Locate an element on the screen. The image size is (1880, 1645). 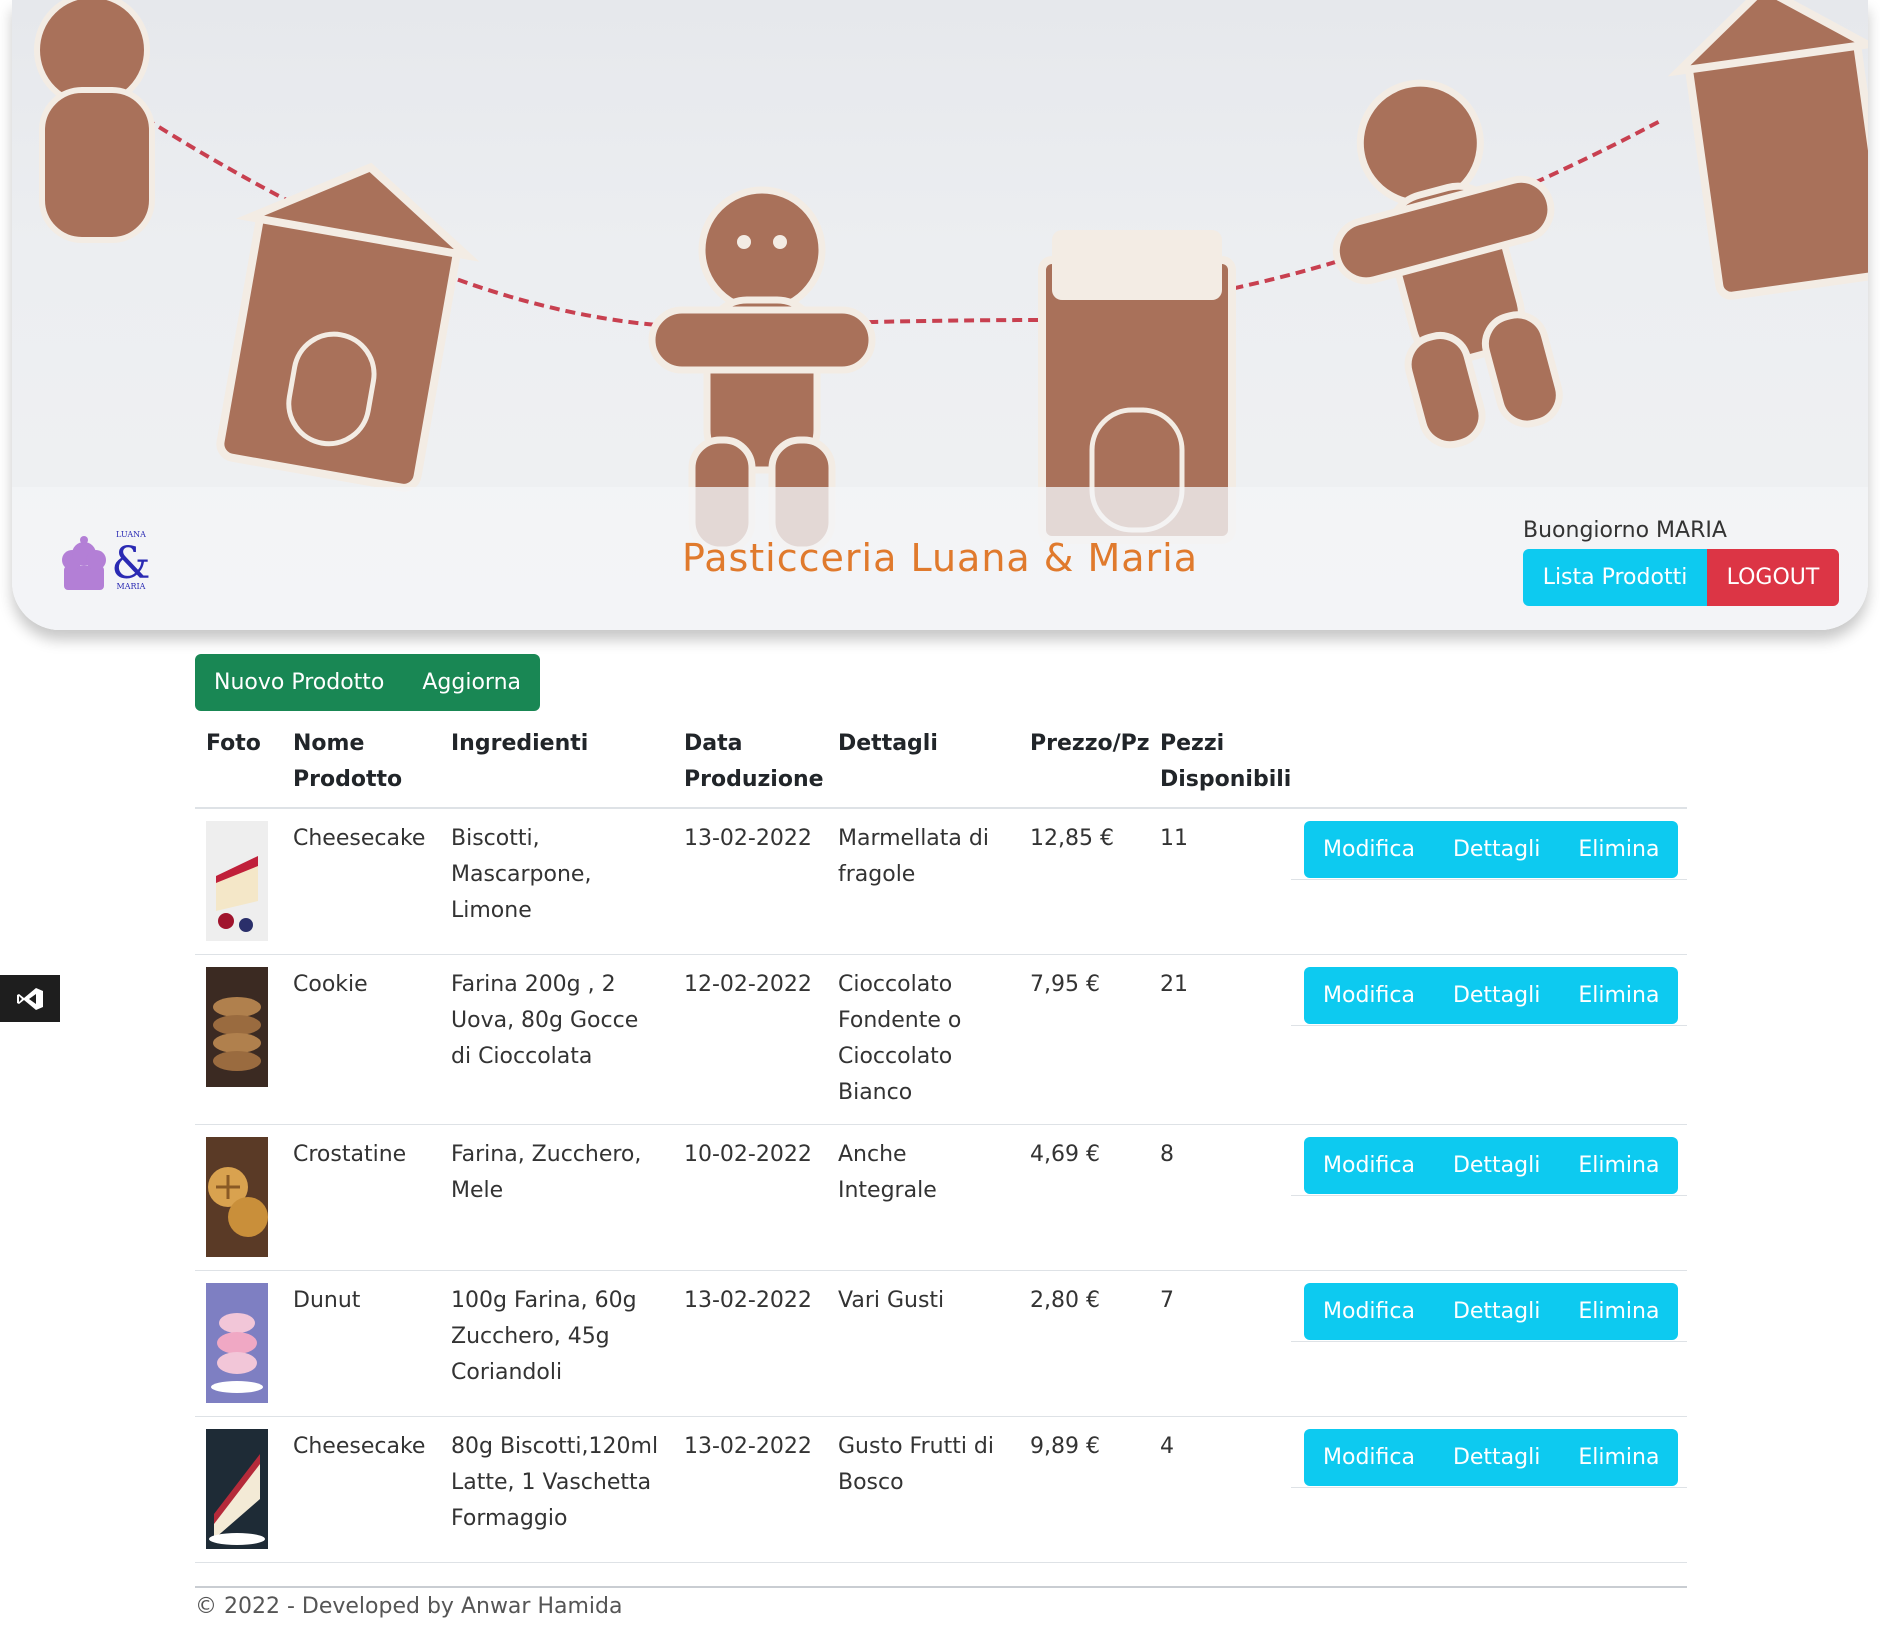
cell-name: Dunut is located at coordinates (327, 1300).